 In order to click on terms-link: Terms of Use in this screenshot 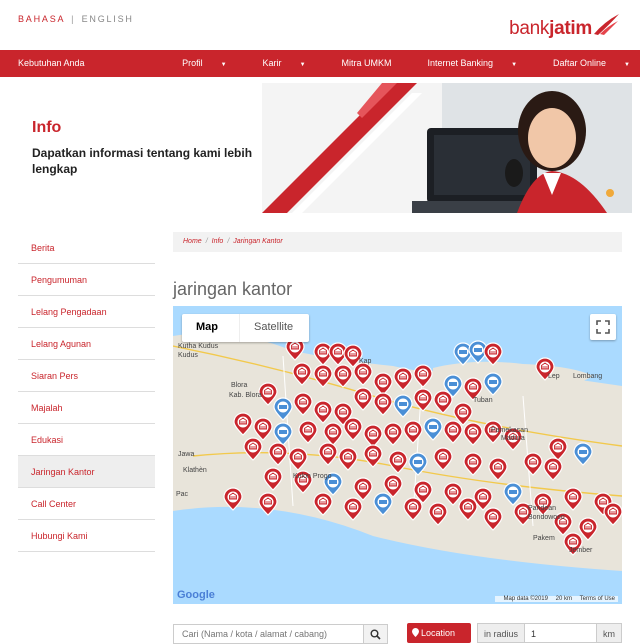, I will do `click(597, 599)`.